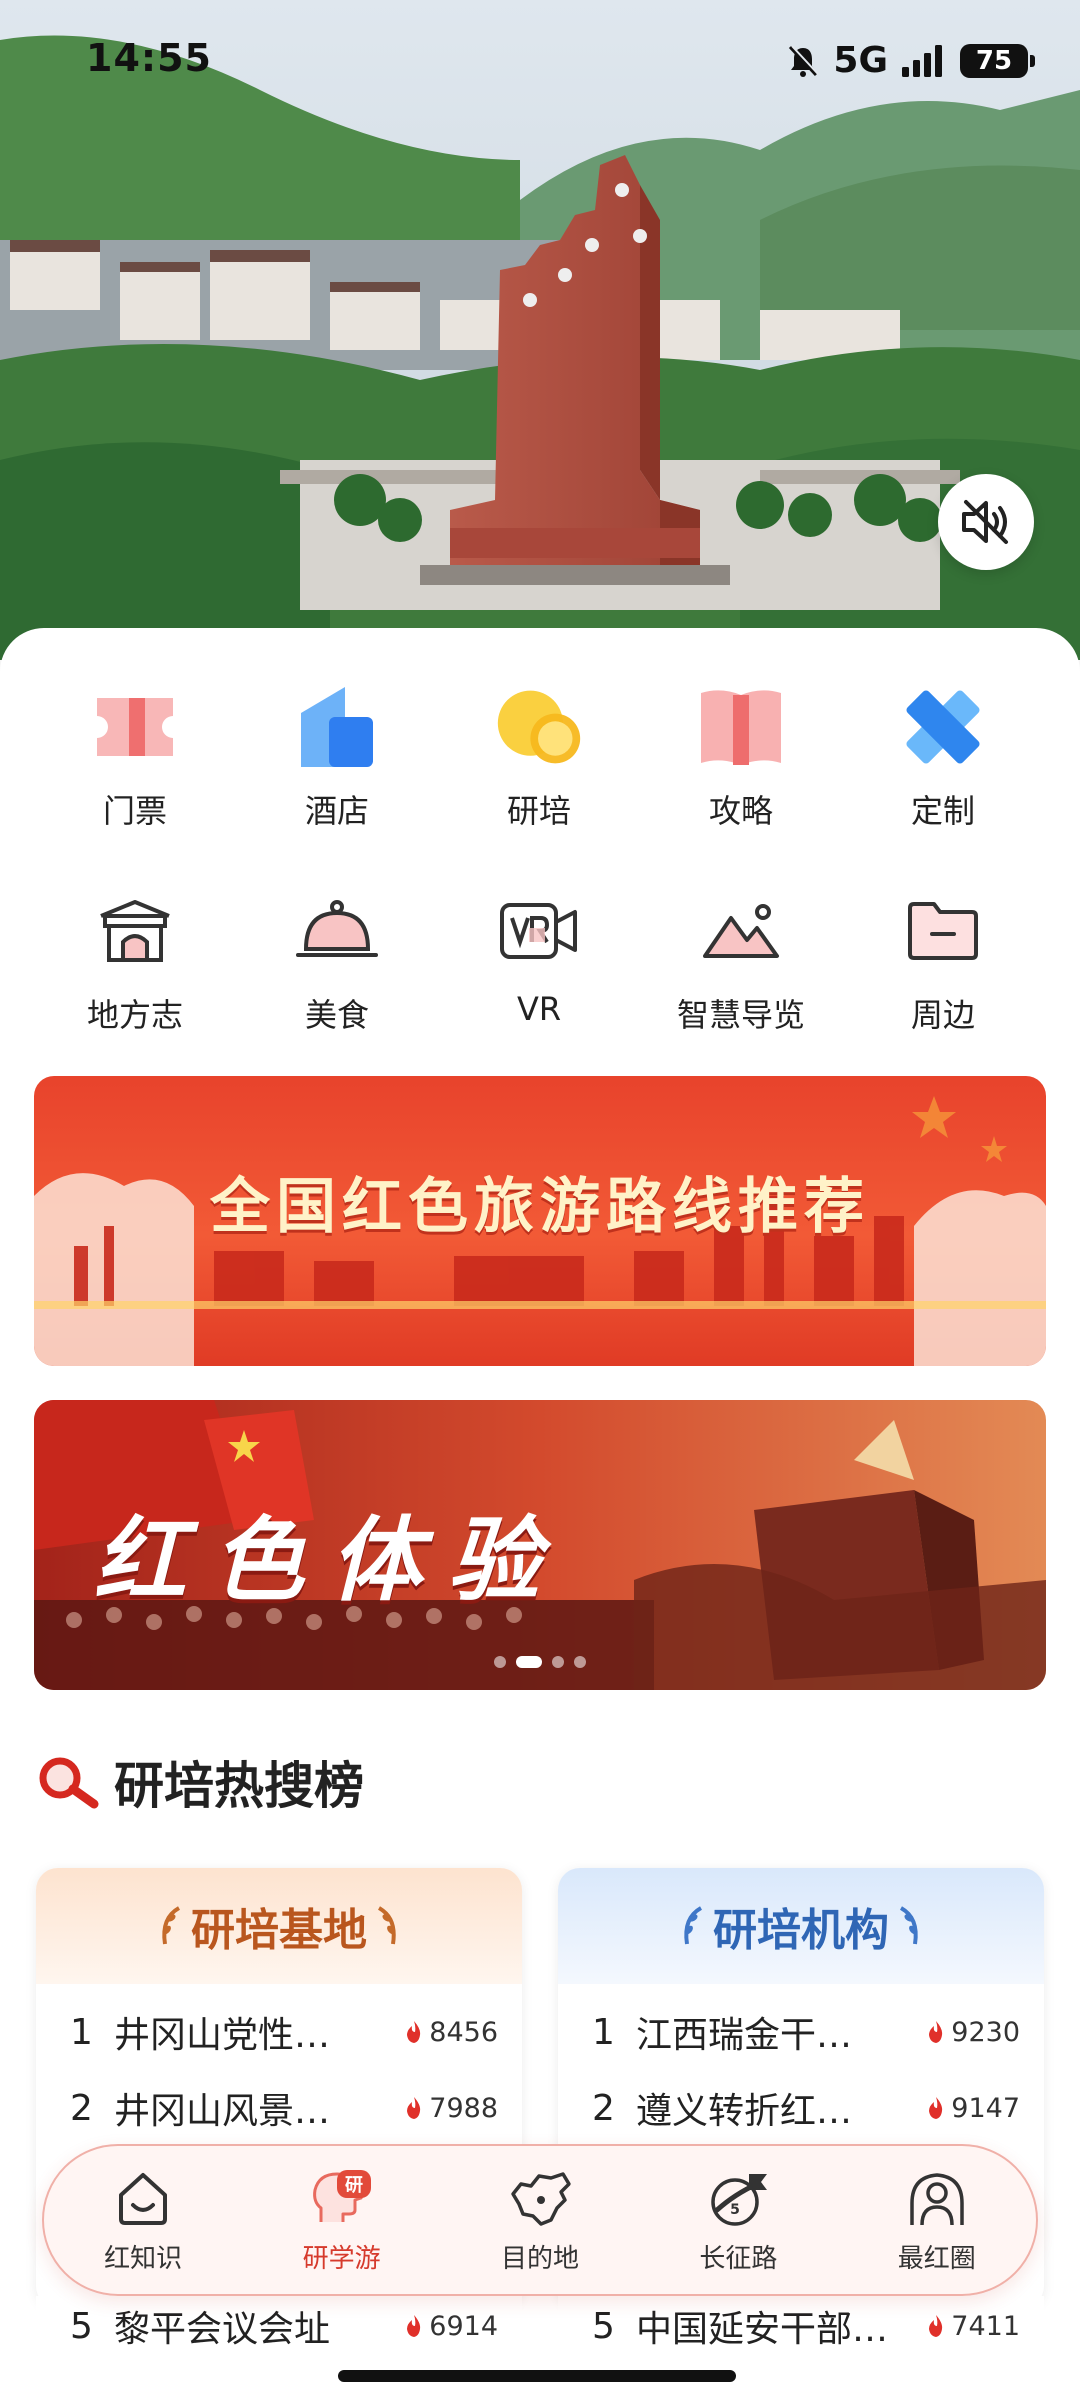 The image size is (1080, 2400). What do you see at coordinates (936, 2258) in the screenshot?
I see `tab-label: 最红圈` at bounding box center [936, 2258].